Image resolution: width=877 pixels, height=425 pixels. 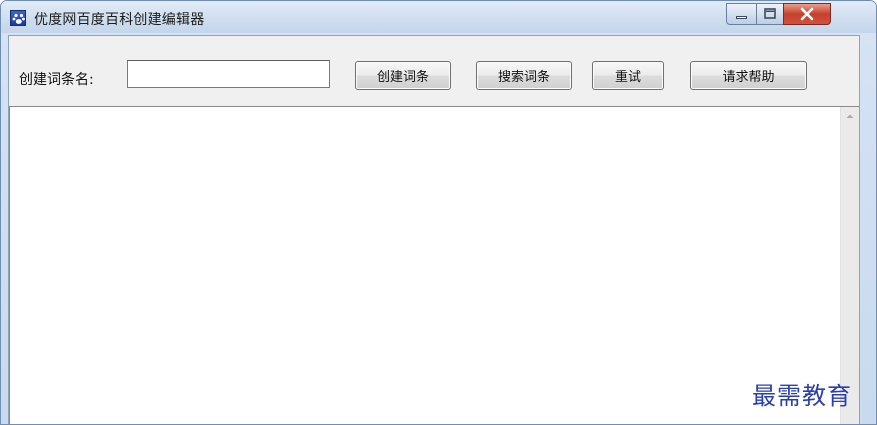 I want to click on title-bar: 优度网百度百科创建编辑器, so click(x=438, y=17).